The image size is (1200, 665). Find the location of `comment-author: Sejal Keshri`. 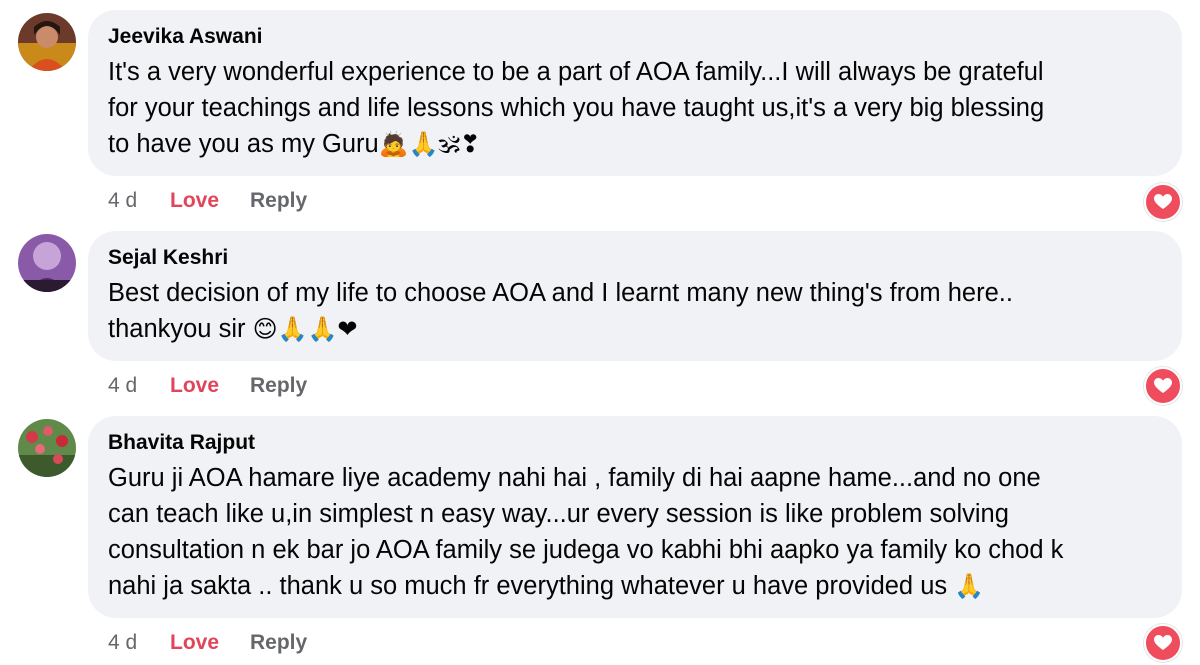

comment-author: Sejal Keshri is located at coordinates (635, 258).